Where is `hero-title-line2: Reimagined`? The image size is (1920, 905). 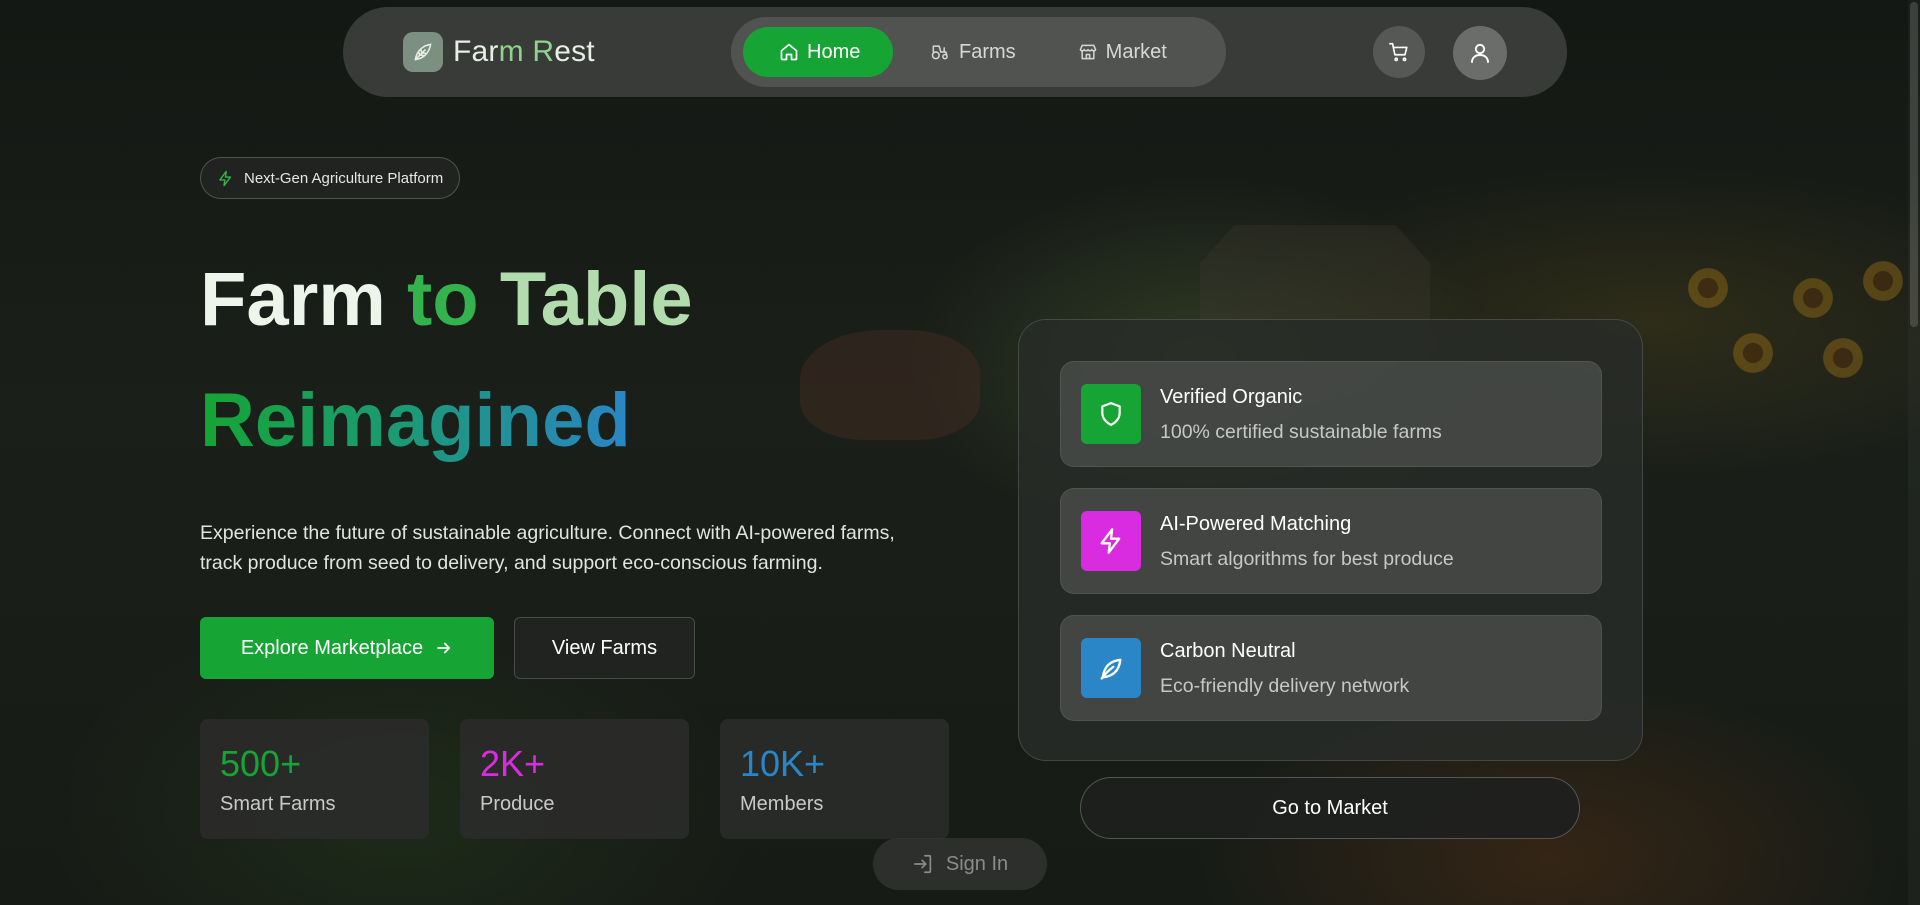 hero-title-line2: Reimagined is located at coordinates (415, 421).